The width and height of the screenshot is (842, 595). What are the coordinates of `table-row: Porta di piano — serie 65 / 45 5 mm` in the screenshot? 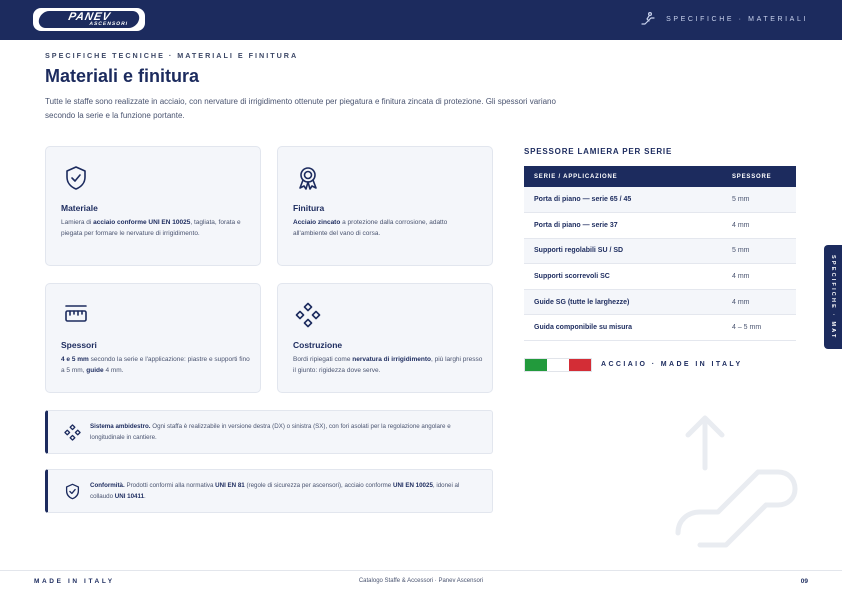 It's located at (660, 200).